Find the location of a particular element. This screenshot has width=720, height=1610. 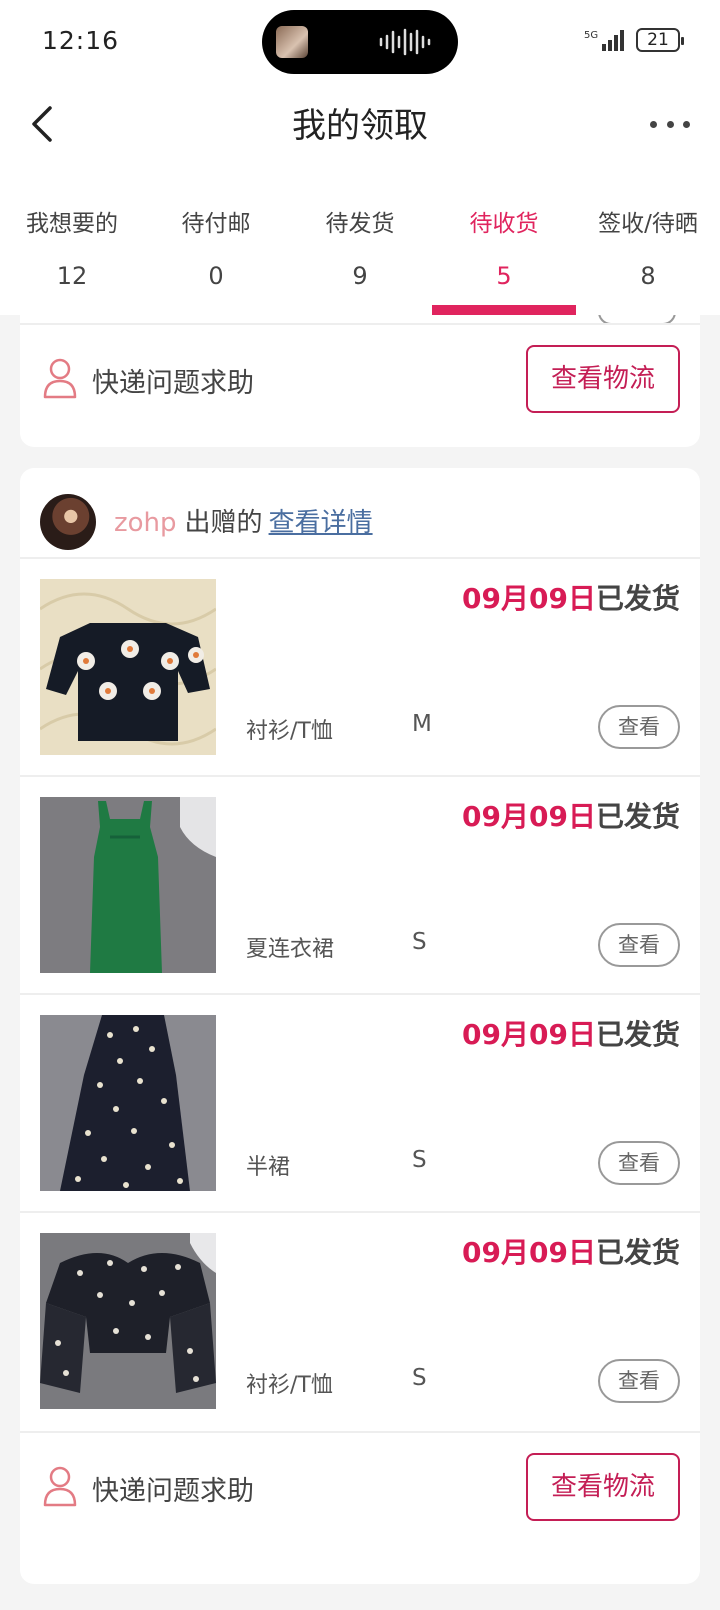

tab-label: 待付邮 is located at coordinates (216, 224).